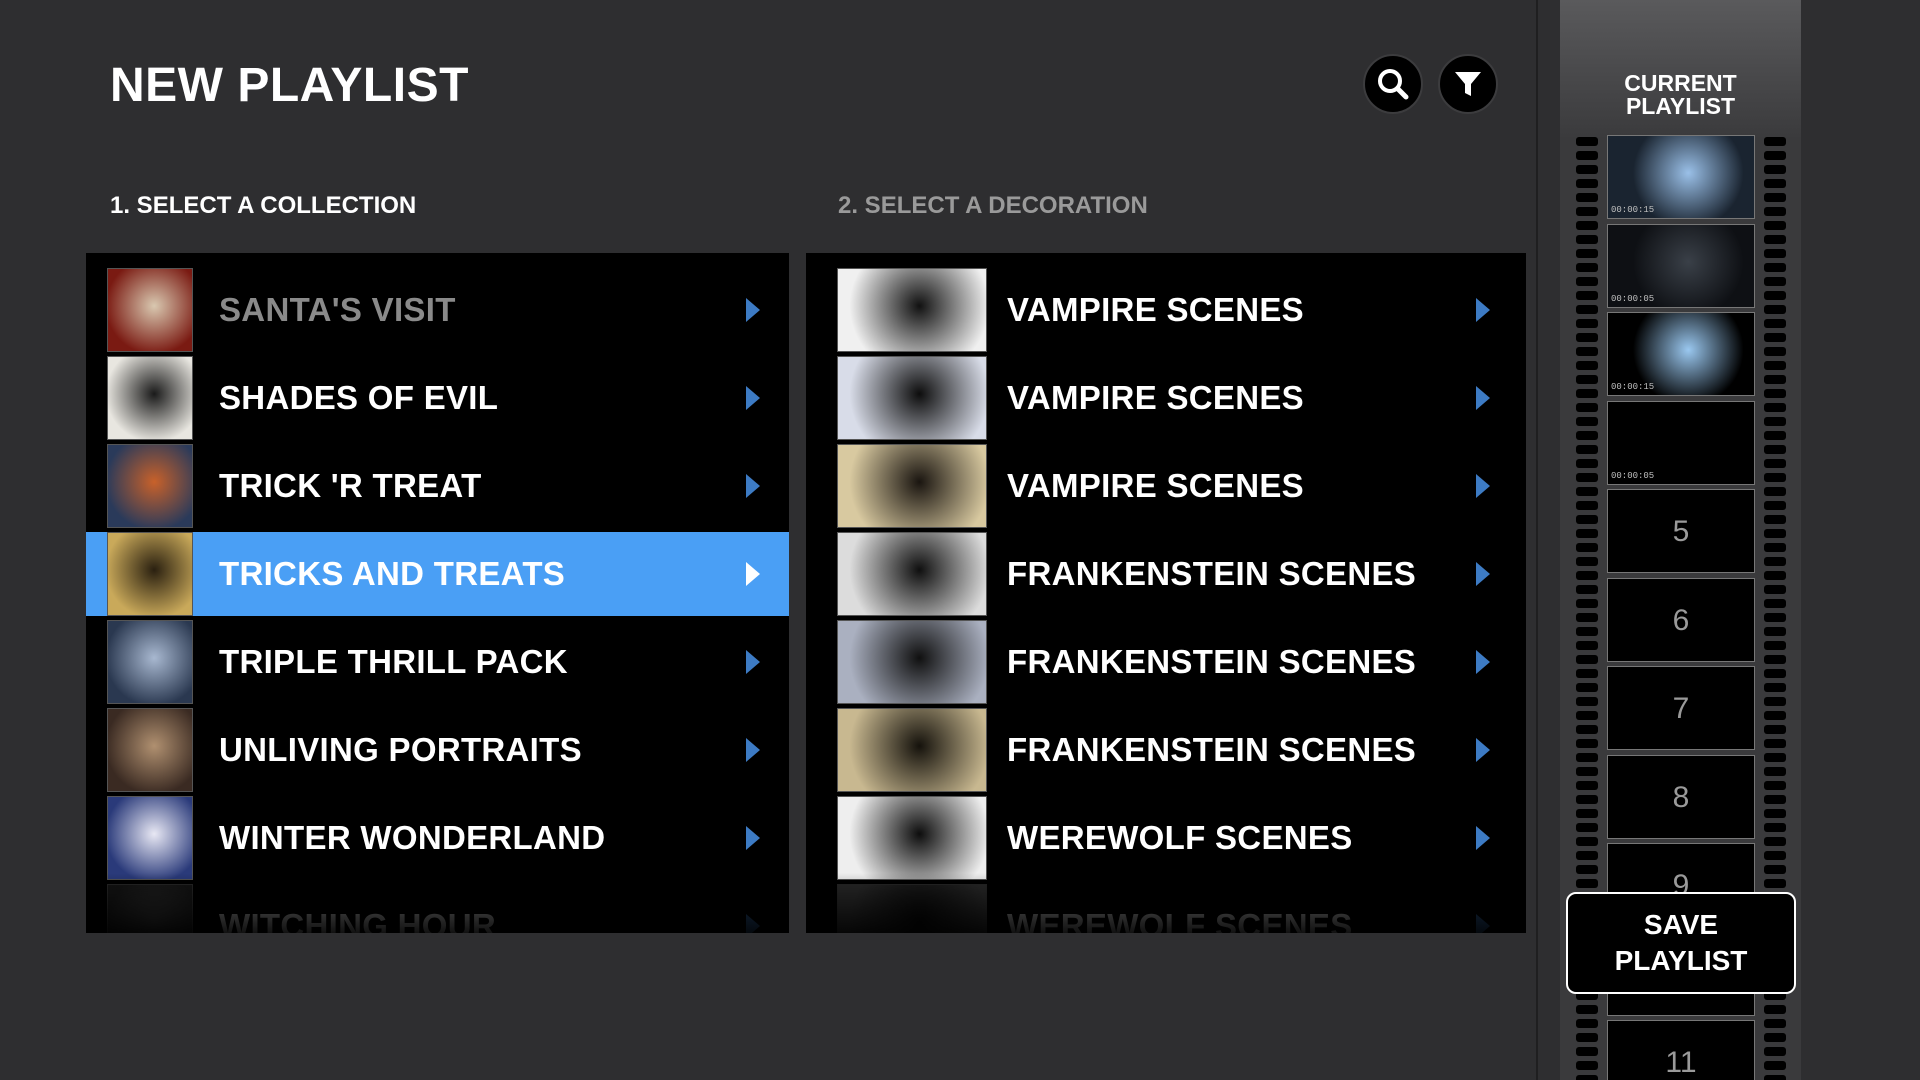  Describe the element at coordinates (437, 908) in the screenshot. I see `list-item: WITCHING HOUR` at that location.